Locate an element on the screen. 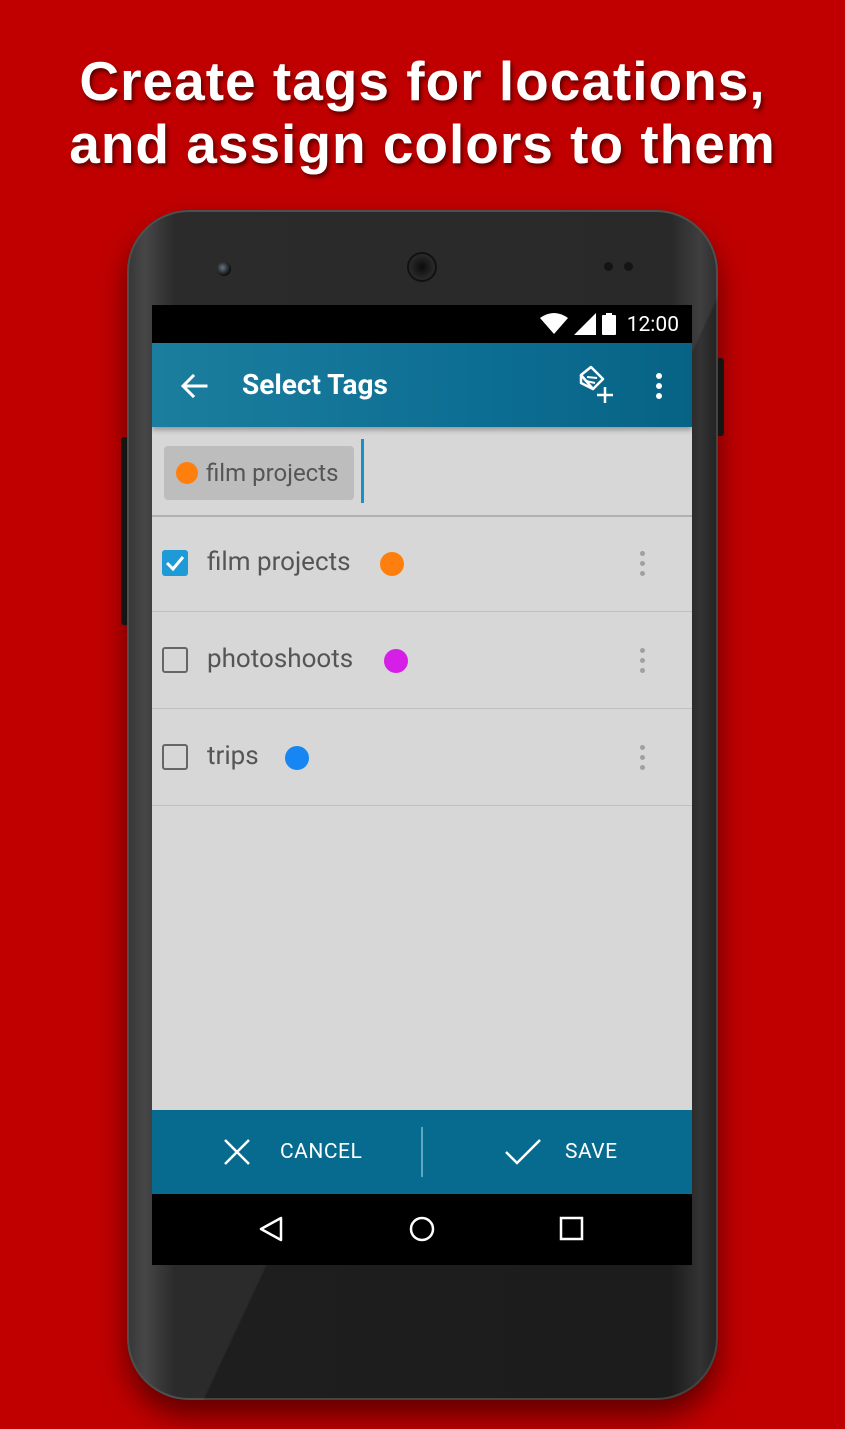 The height and width of the screenshot is (1429, 845). cancel-label: CANCEL is located at coordinates (321, 1152).